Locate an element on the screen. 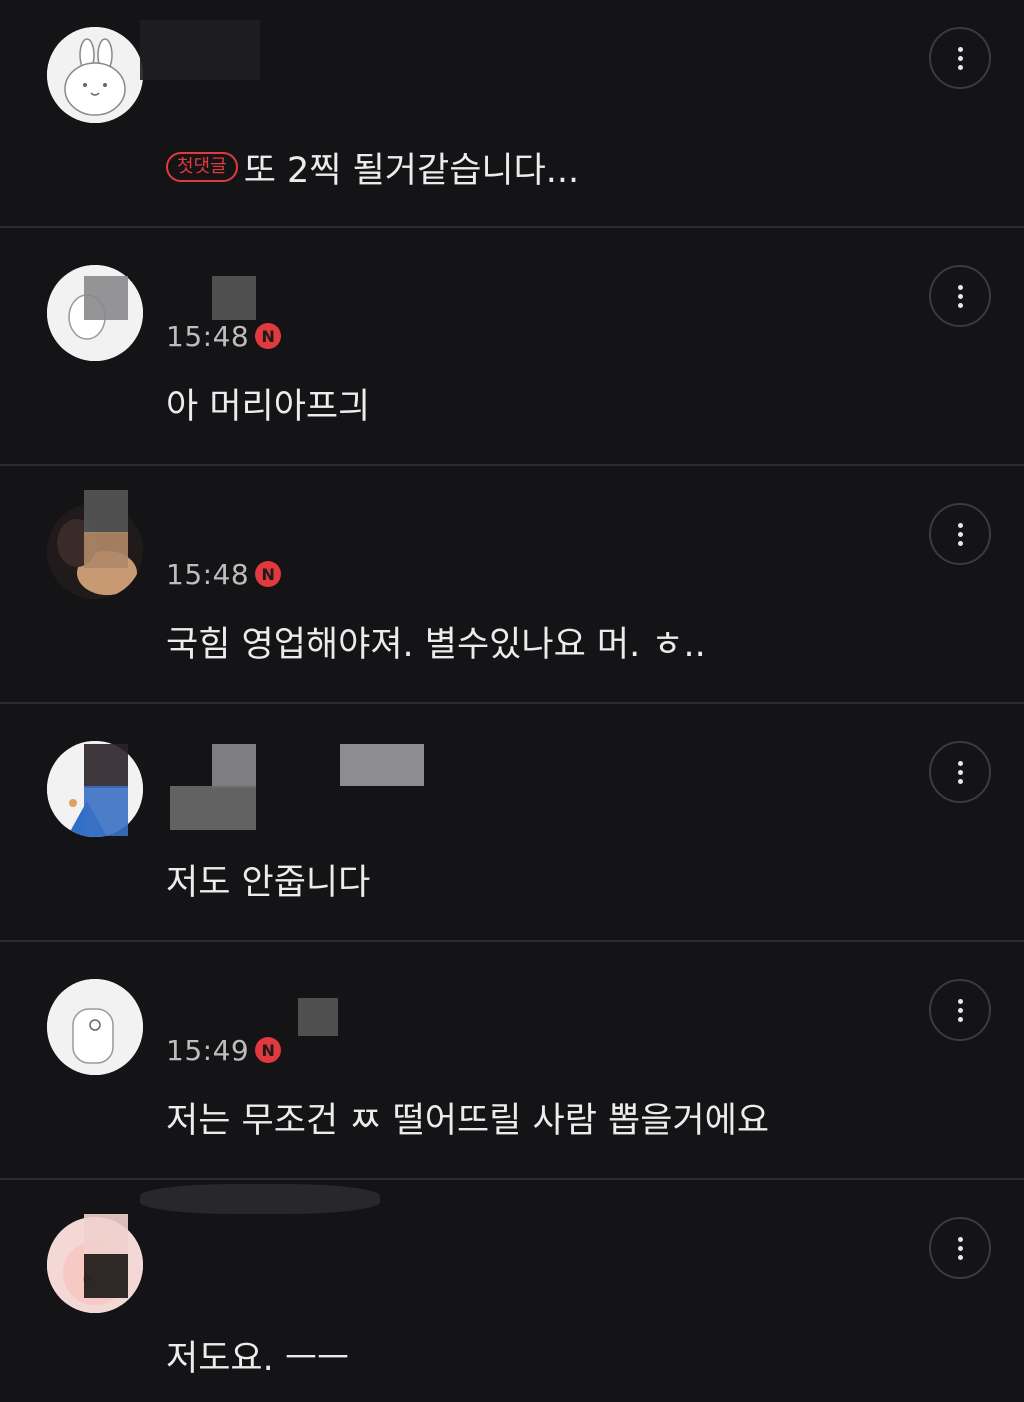 Image resolution: width=1024 pixels, height=1402 pixels. comment-text: 저도 안줍니다 is located at coordinates (268, 882).